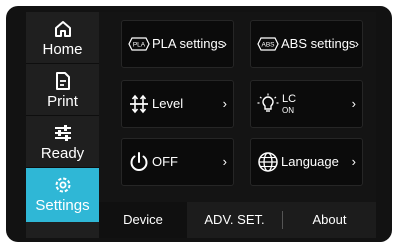 The image size is (398, 246). Describe the element at coordinates (310, 161) in the screenshot. I see `tile-label: Language` at that location.